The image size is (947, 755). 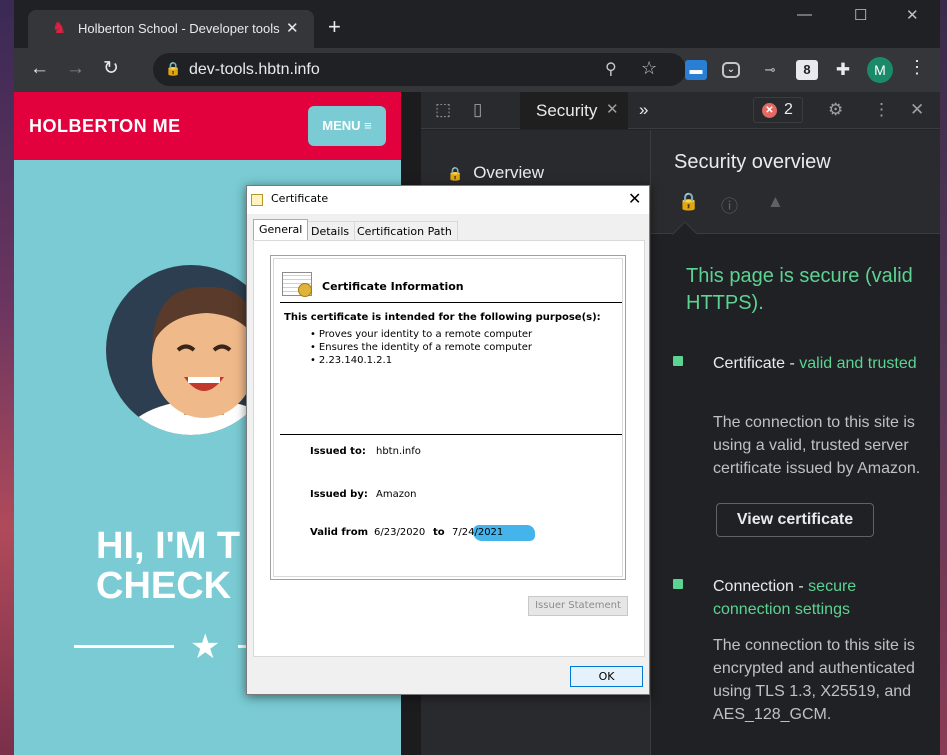 What do you see at coordinates (334, 27) in the screenshot?
I see `new-tab-button: +` at bounding box center [334, 27].